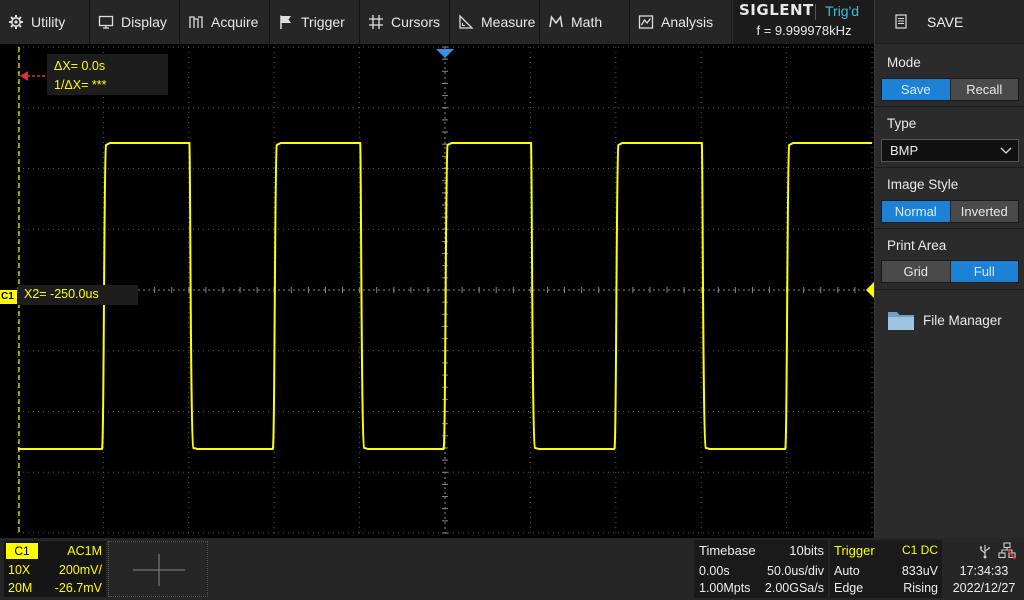  I want to click on cursor-arrow-head, so click(24, 76).